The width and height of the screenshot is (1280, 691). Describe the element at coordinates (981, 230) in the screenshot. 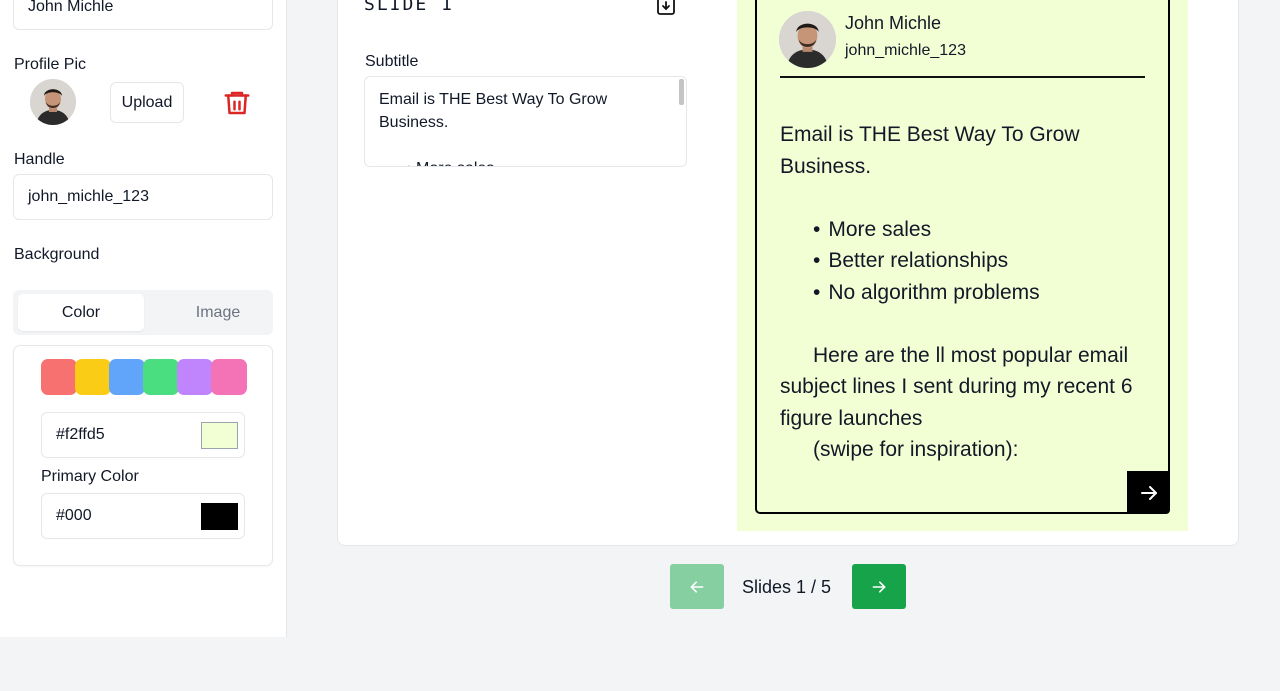

I see `preview-bullet: More sales` at that location.